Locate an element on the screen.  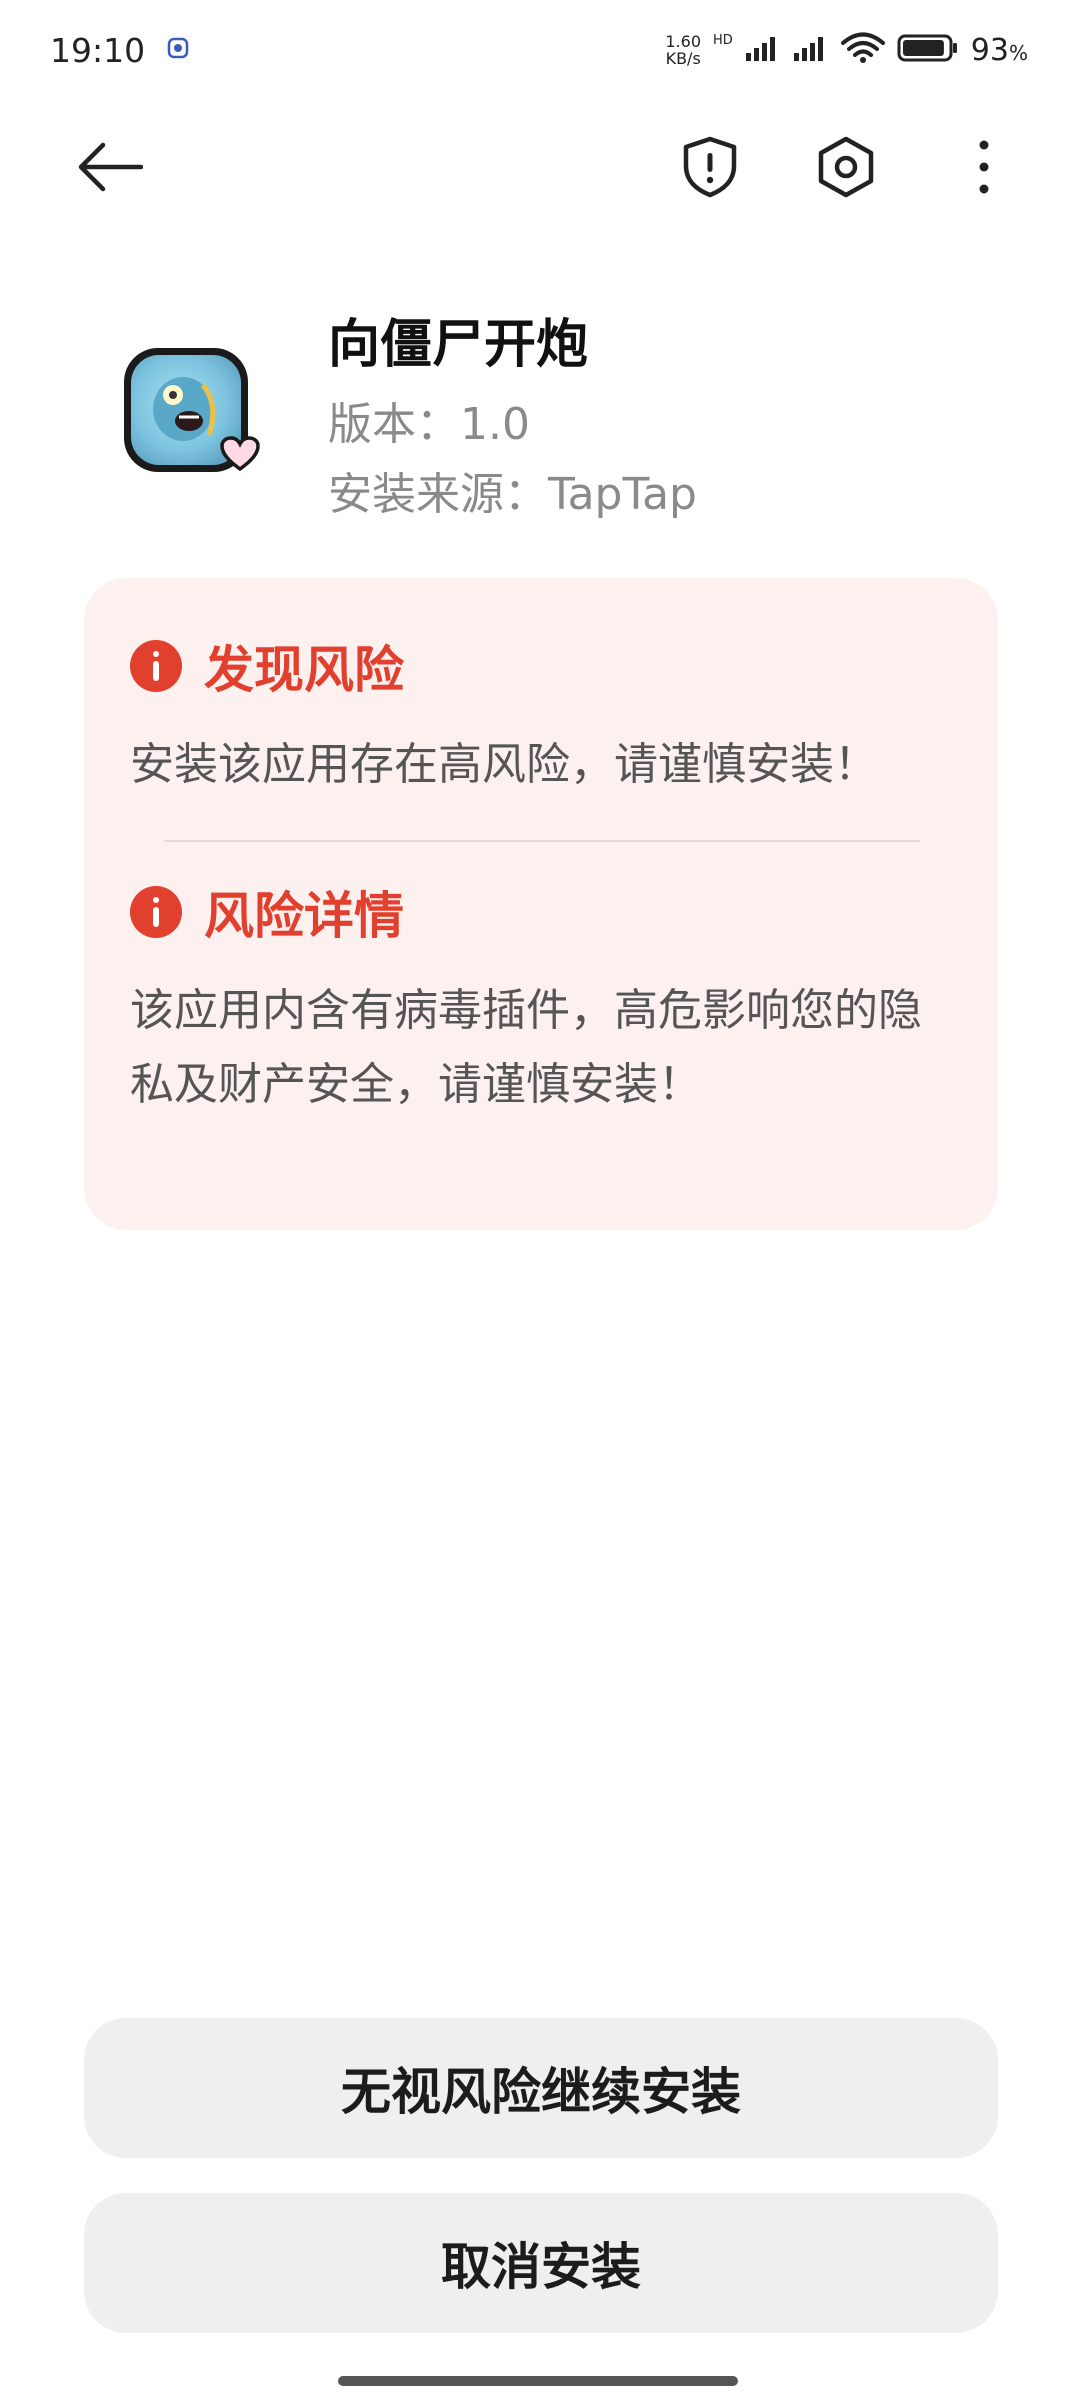
notification-app-icon is located at coordinates (178, 50).